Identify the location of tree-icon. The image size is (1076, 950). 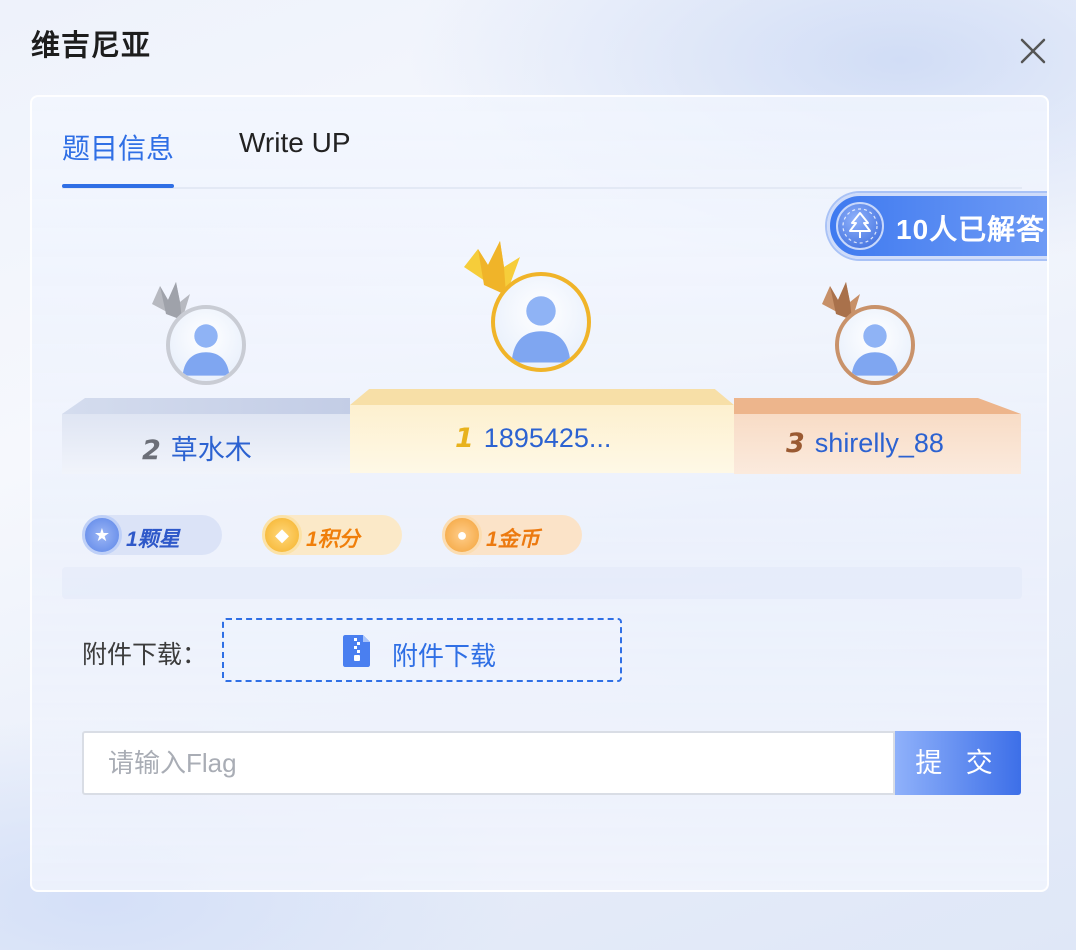
(860, 226).